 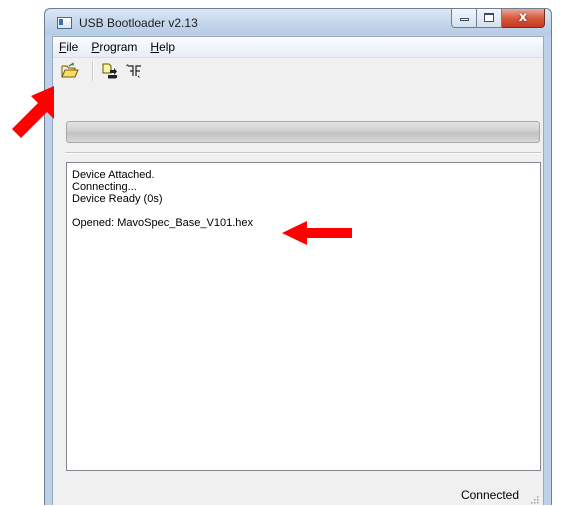 I want to click on caption-buttons: x, so click(x=498, y=18).